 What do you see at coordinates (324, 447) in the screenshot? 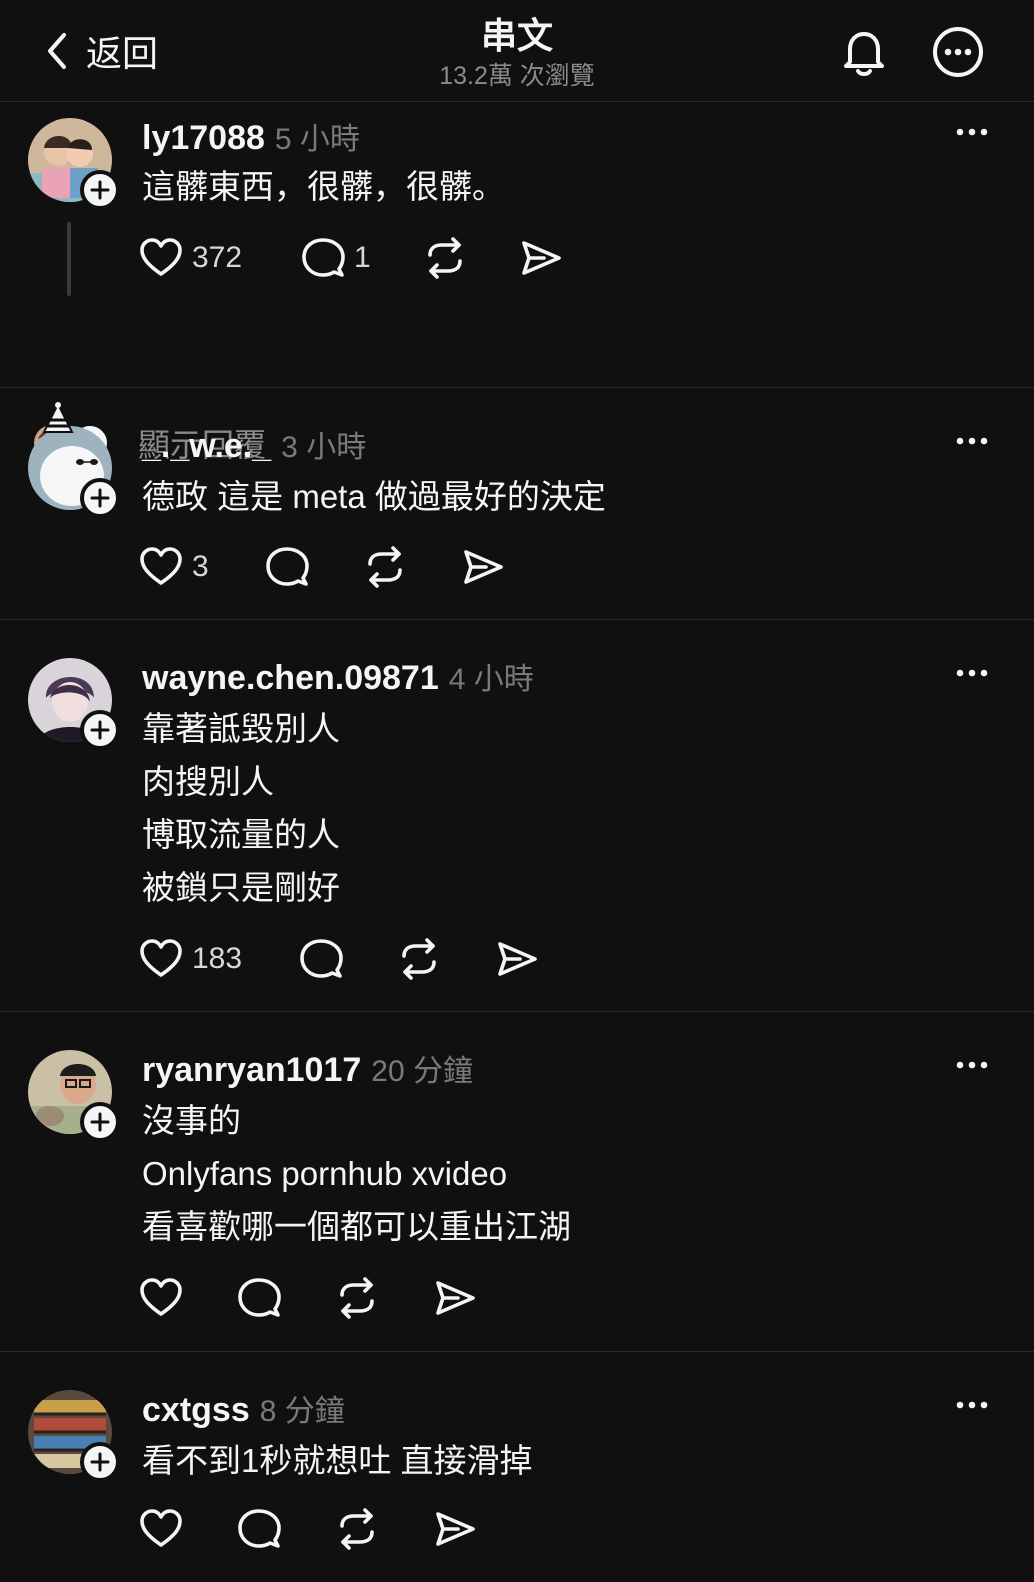
I see `timestamp: 3 小時` at bounding box center [324, 447].